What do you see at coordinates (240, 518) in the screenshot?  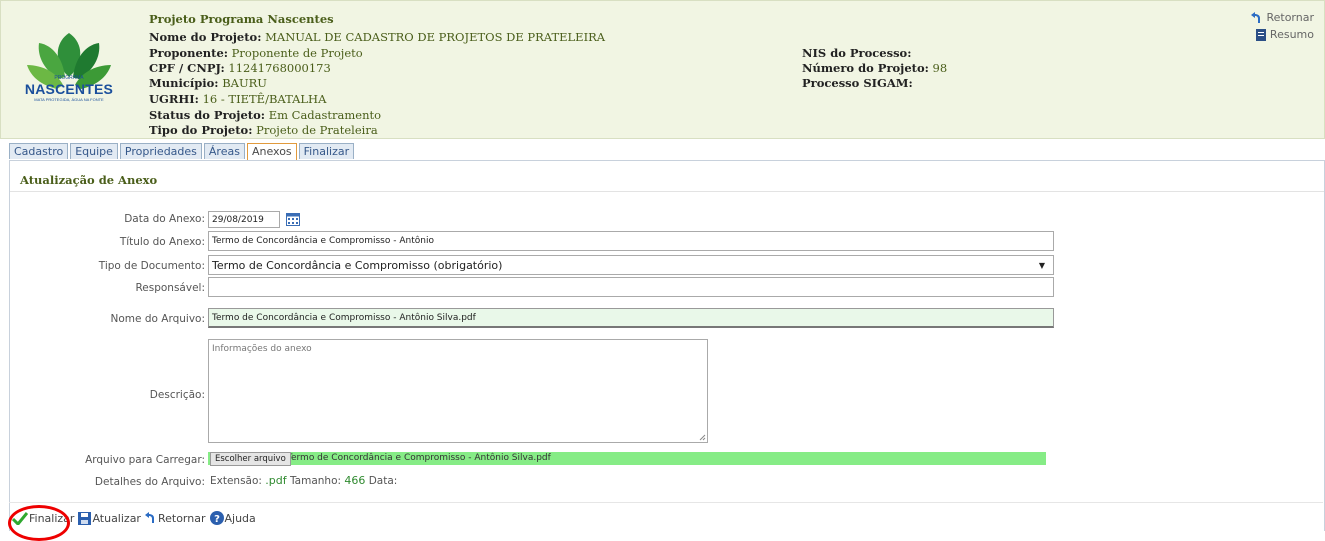 I see `help-label: Ajuda` at bounding box center [240, 518].